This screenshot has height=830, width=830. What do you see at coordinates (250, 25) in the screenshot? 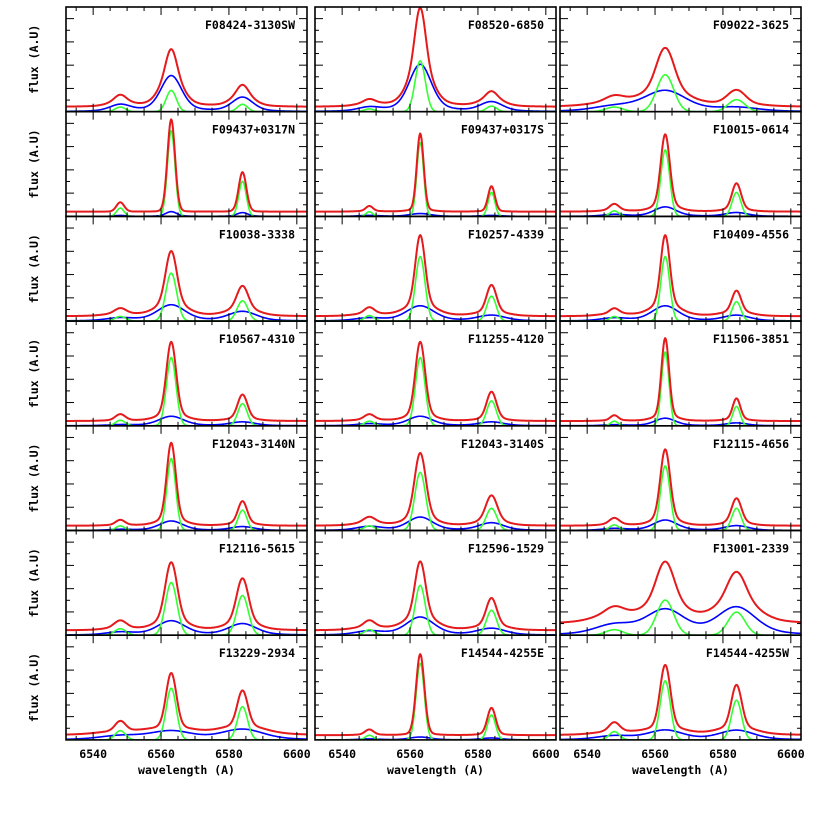
I see `panel-title: F08424-3130SW` at bounding box center [250, 25].